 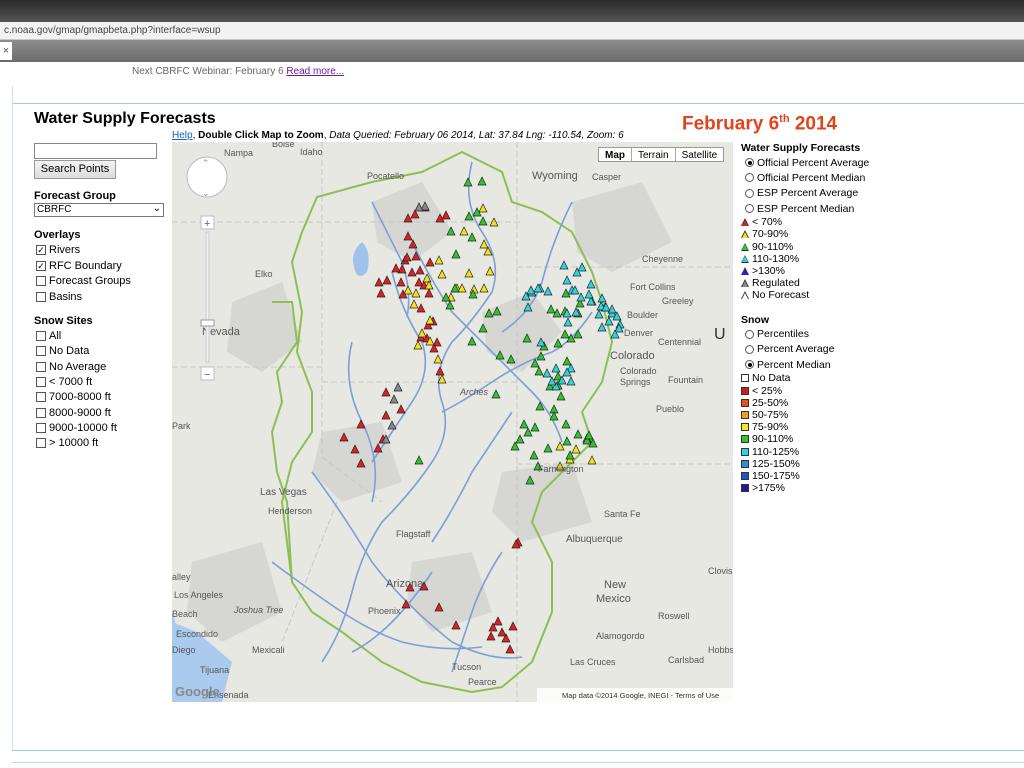 I want to click on snow-site-checkbox: No Average, so click(x=71, y=367).